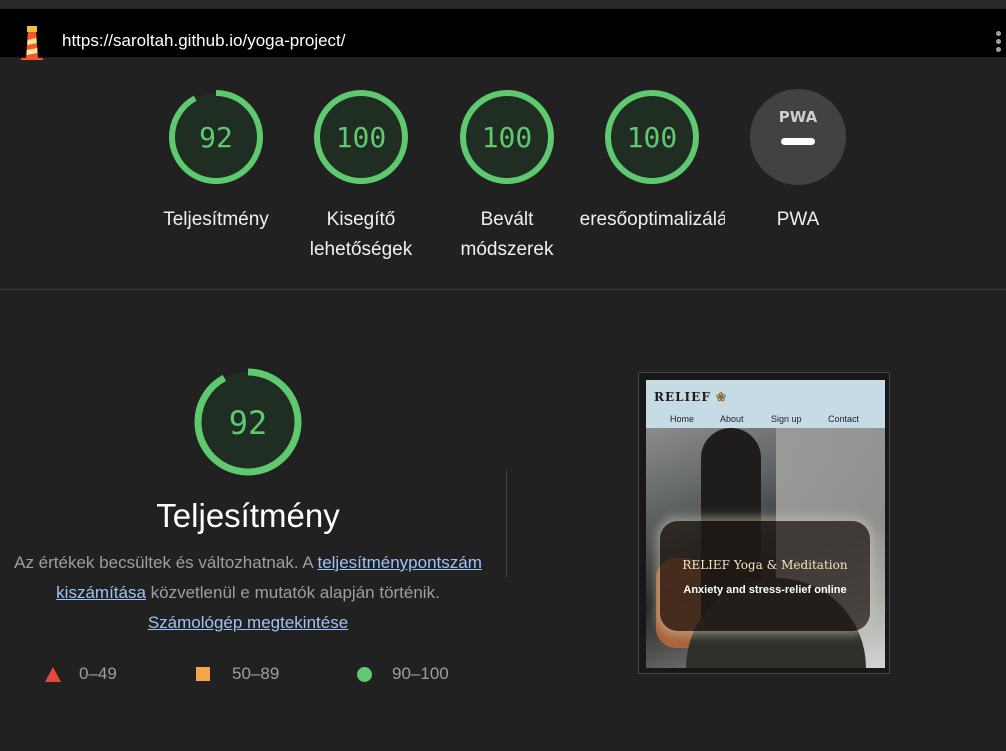 The width and height of the screenshot is (1006, 751). I want to click on site-nav-item: About, so click(732, 419).